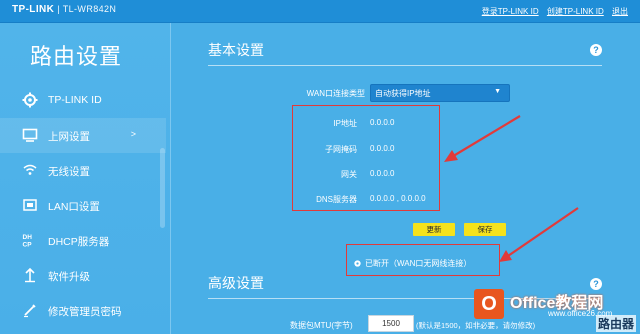 This screenshot has width=640, height=334. I want to click on wan-status-text: 已断开（WAN口无网线连接）, so click(418, 263).